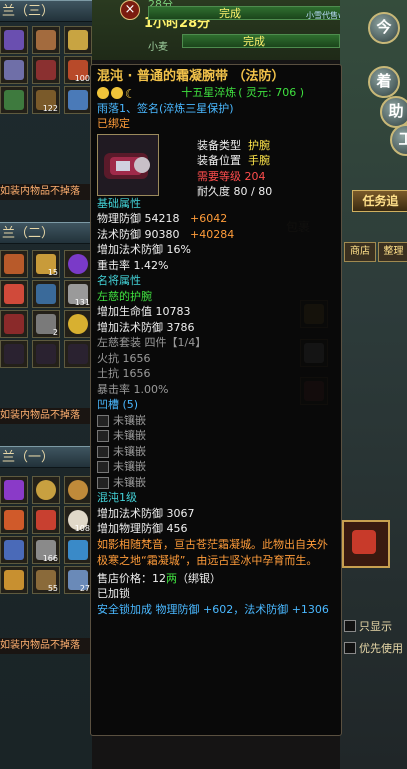  I want to click on priority-checkbox, so click(350, 648).